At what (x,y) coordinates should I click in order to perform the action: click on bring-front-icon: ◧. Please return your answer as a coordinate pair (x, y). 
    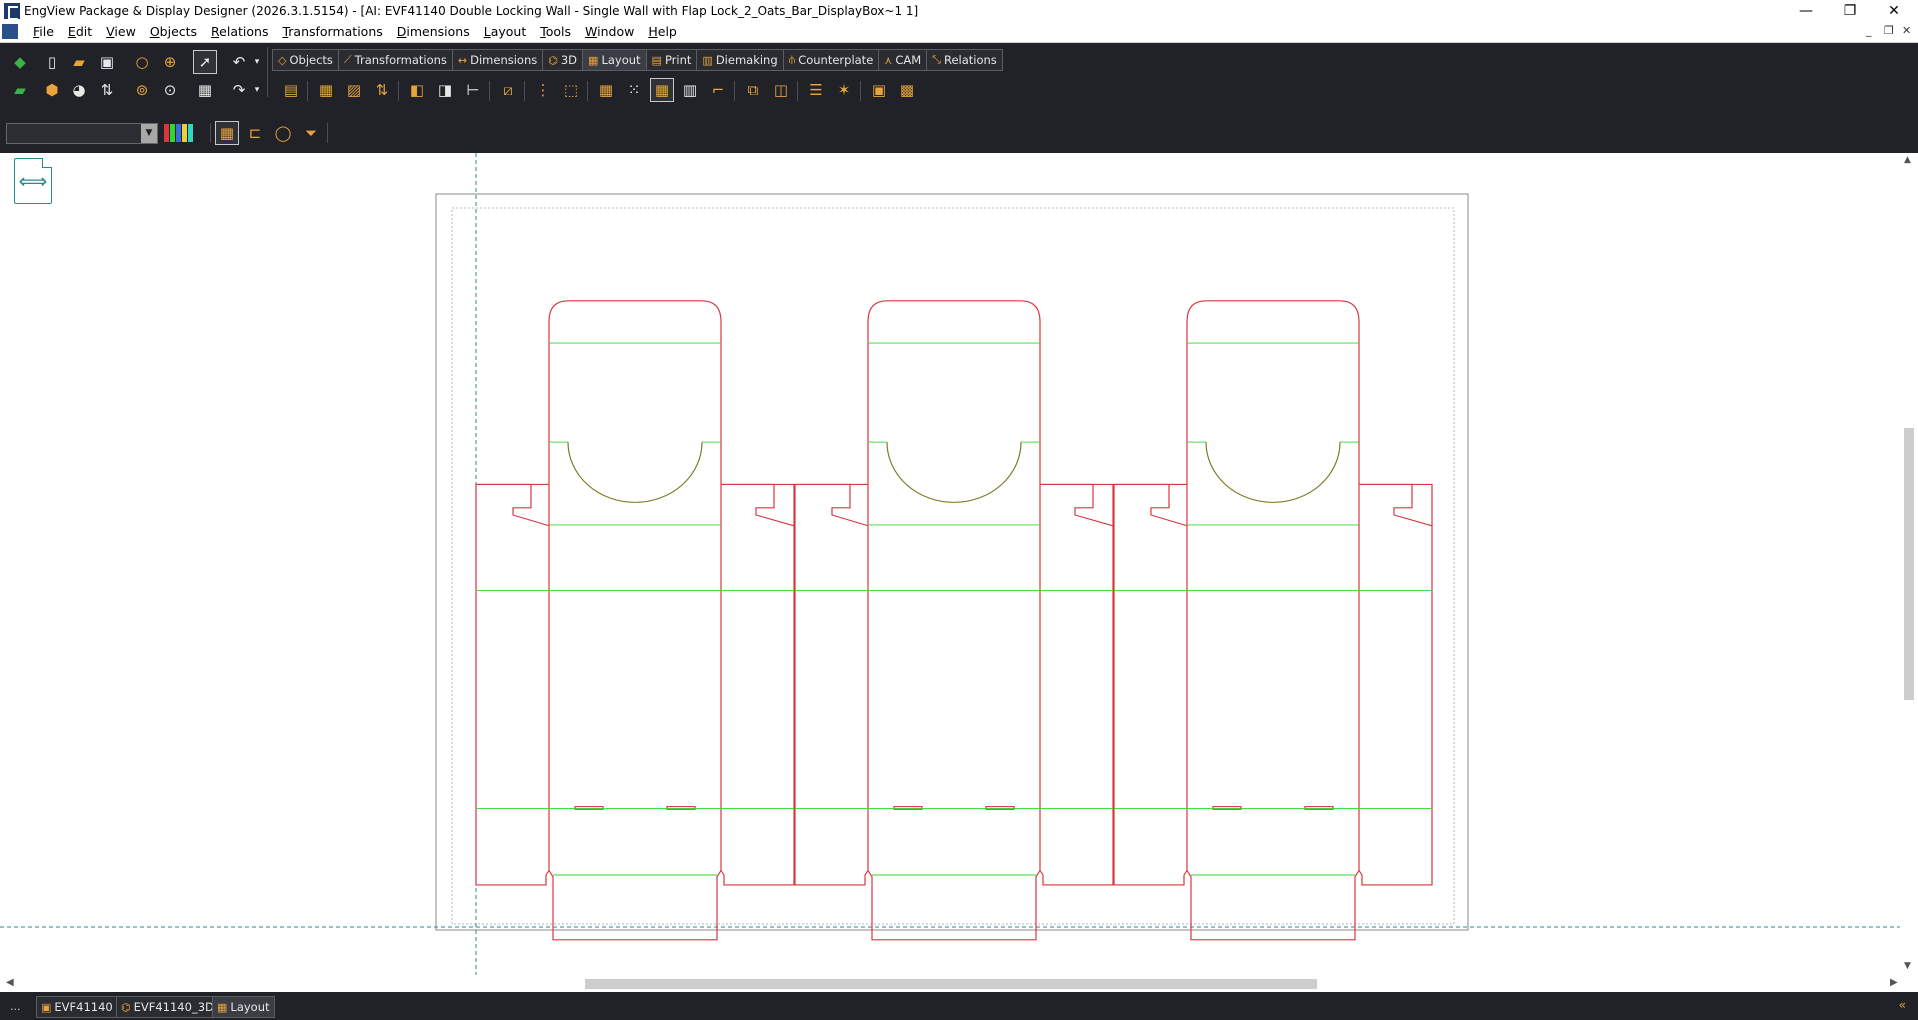
    Looking at the image, I should click on (417, 90).